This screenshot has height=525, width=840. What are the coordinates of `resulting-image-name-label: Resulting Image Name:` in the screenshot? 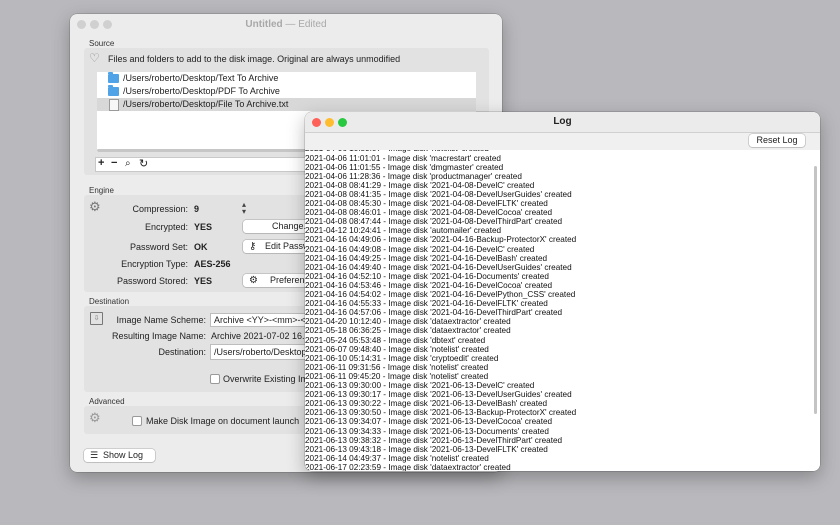 It's located at (158, 336).